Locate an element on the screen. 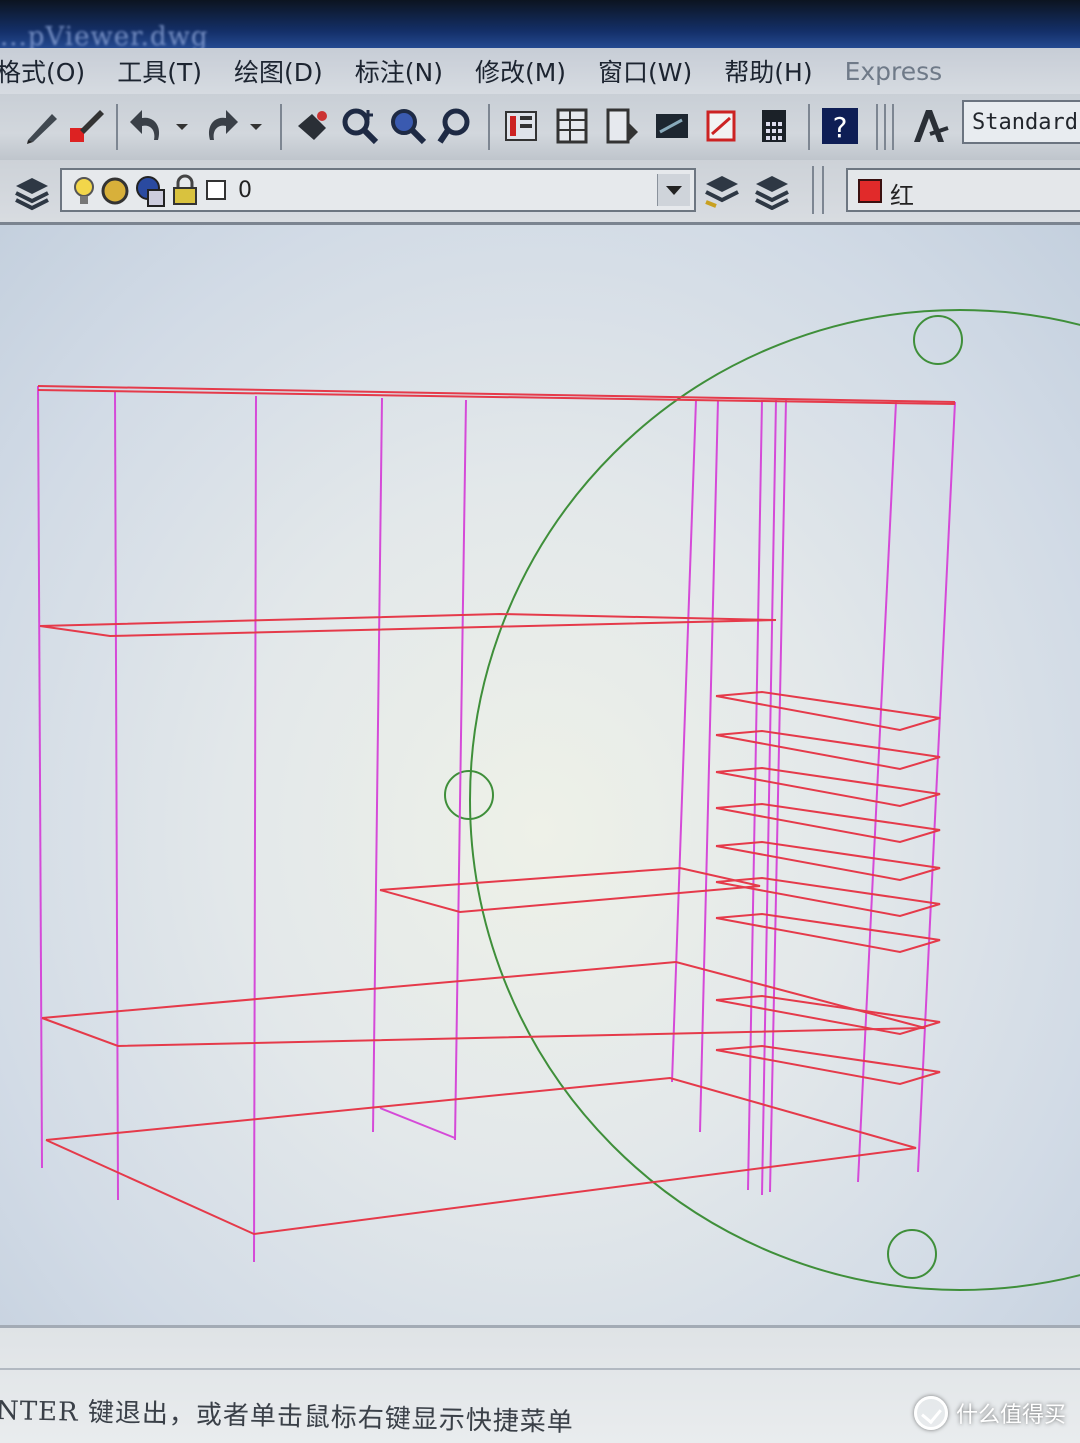  layer-viewport-freeze-icon is located at coordinates (150, 193).